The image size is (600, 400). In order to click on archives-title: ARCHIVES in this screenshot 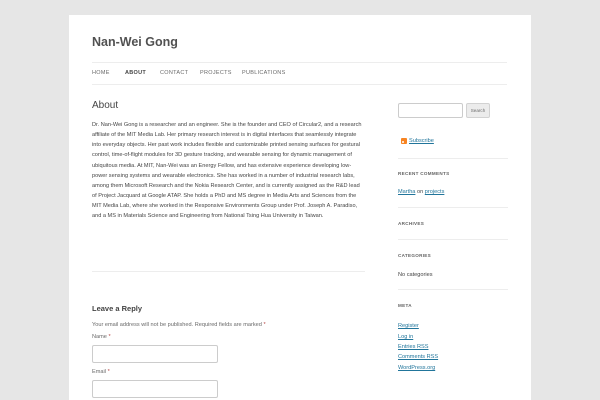, I will do `click(411, 223)`.